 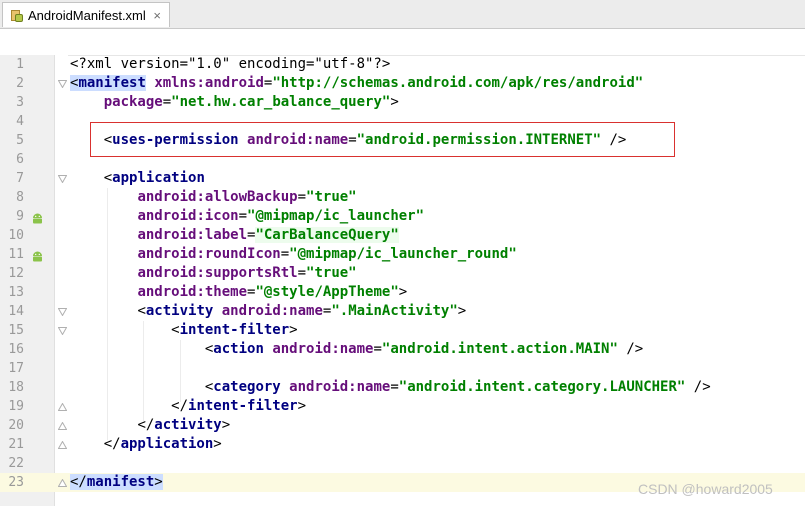 What do you see at coordinates (230, 64) in the screenshot?
I see `token-a: <?xml version="1.0" encoding="utf-8"?>` at bounding box center [230, 64].